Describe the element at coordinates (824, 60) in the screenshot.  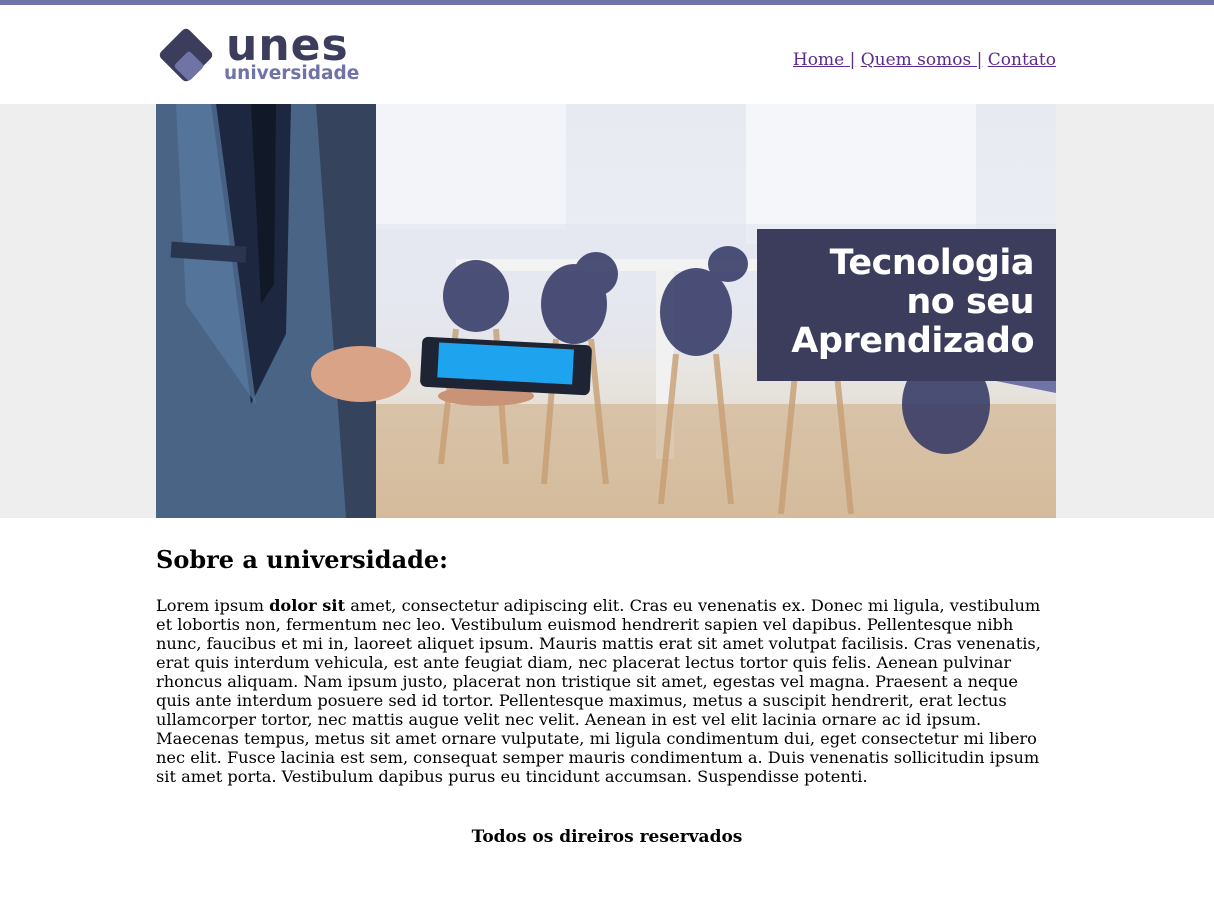
I see `nav-home-link: Home |` at that location.